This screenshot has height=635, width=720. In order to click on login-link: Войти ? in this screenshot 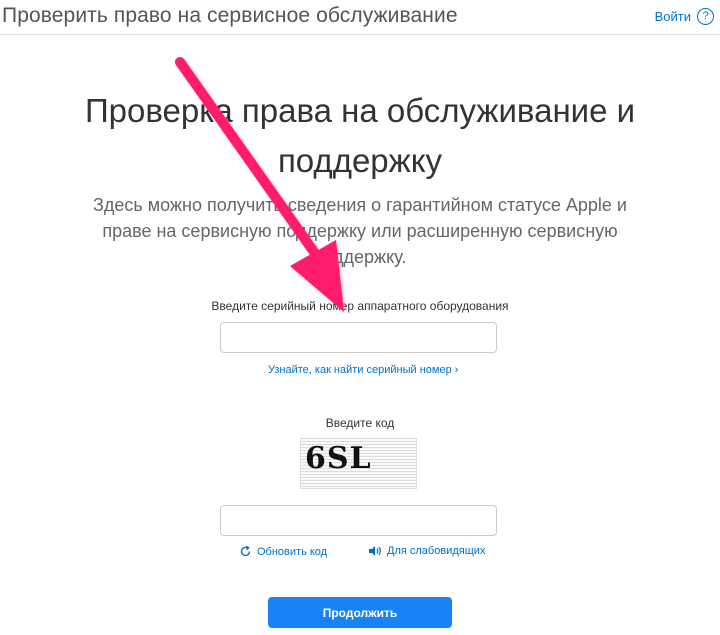, I will do `click(684, 16)`.